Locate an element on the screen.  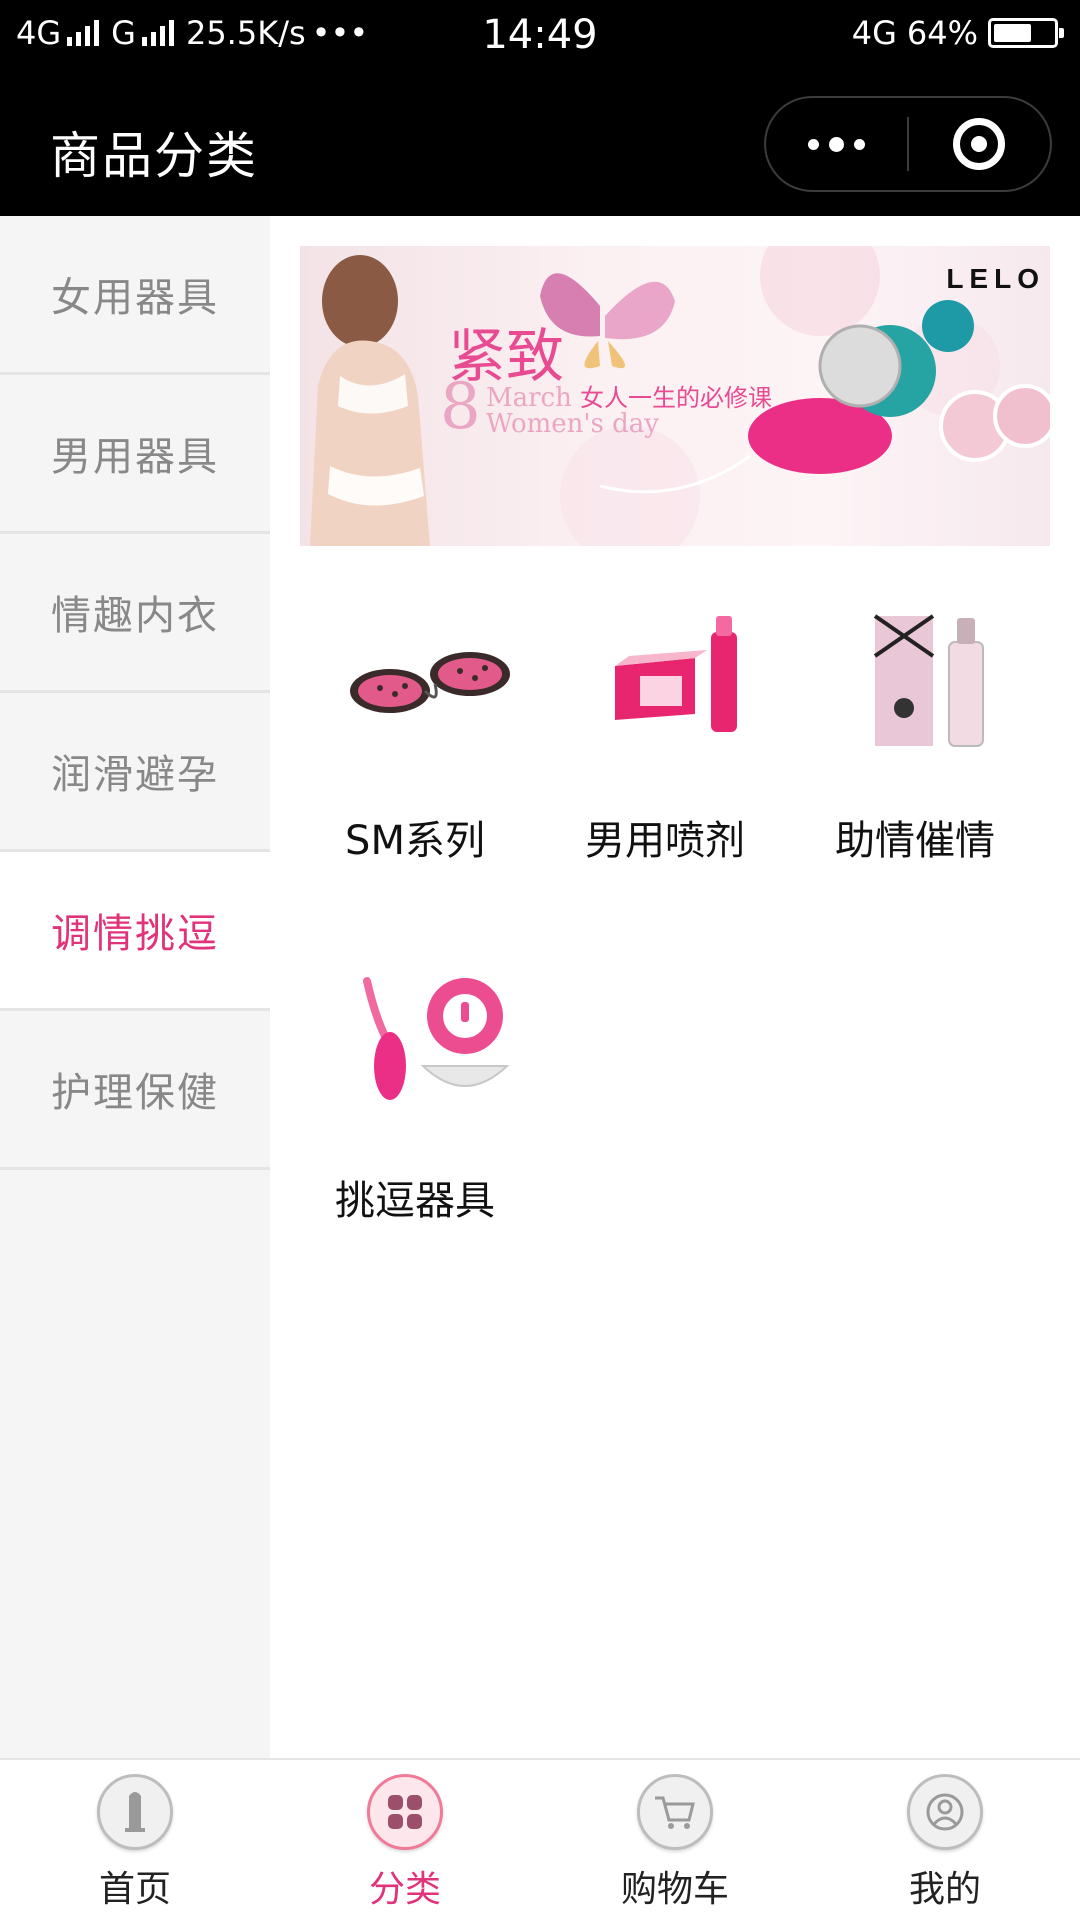
battery-icon is located at coordinates (1026, 33).